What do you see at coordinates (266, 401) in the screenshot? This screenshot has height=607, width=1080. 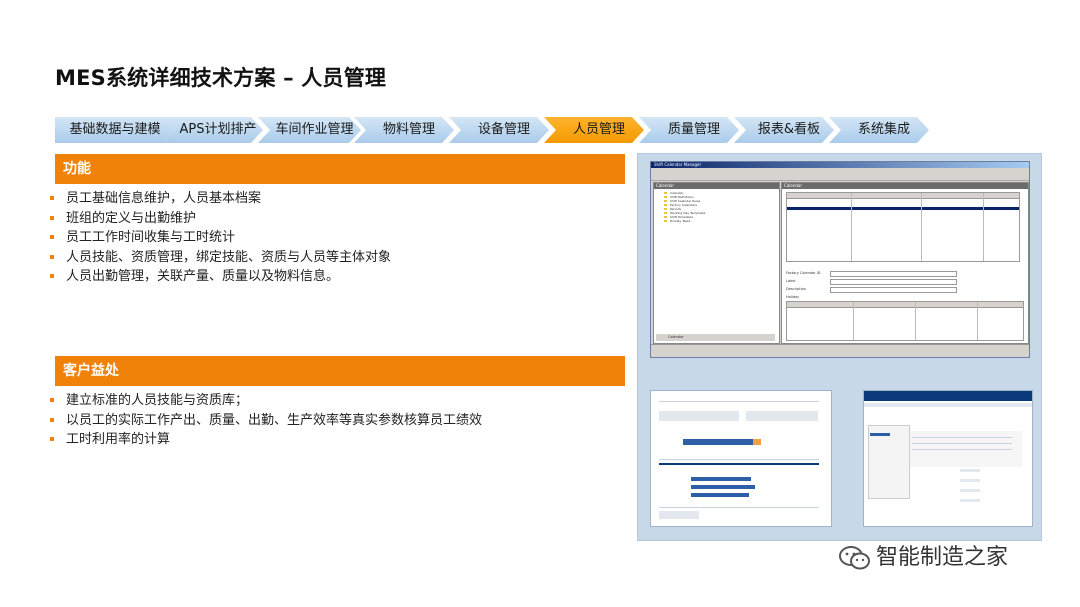 I see `list-item: 建立标准的人员技能与资质库；` at bounding box center [266, 401].